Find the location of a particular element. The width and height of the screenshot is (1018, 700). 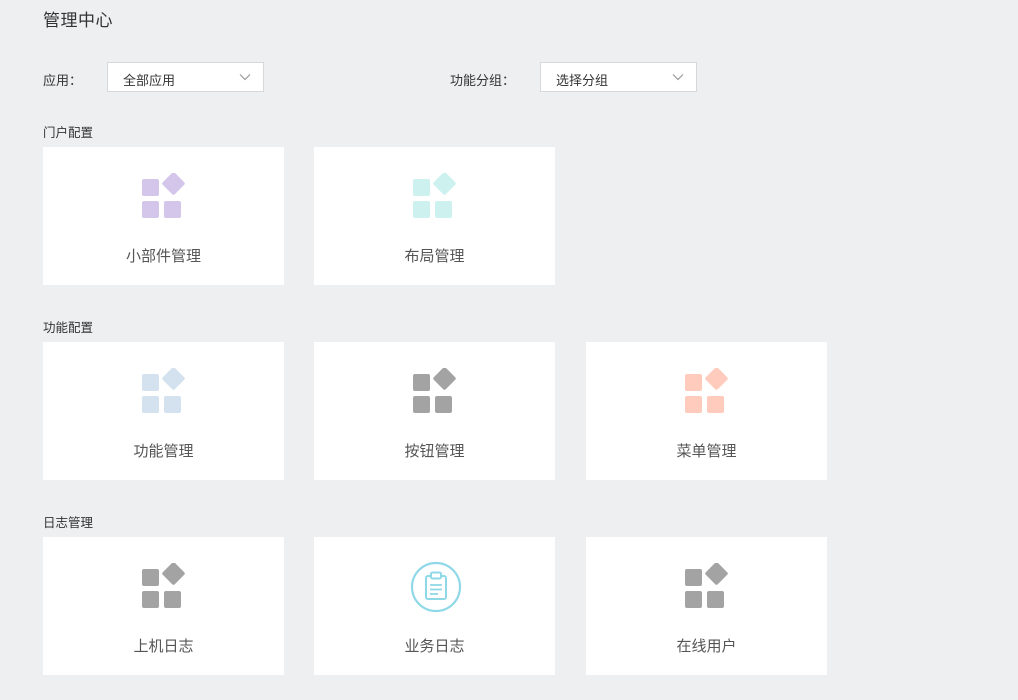

card-label: 按钮管理 is located at coordinates (434, 451).